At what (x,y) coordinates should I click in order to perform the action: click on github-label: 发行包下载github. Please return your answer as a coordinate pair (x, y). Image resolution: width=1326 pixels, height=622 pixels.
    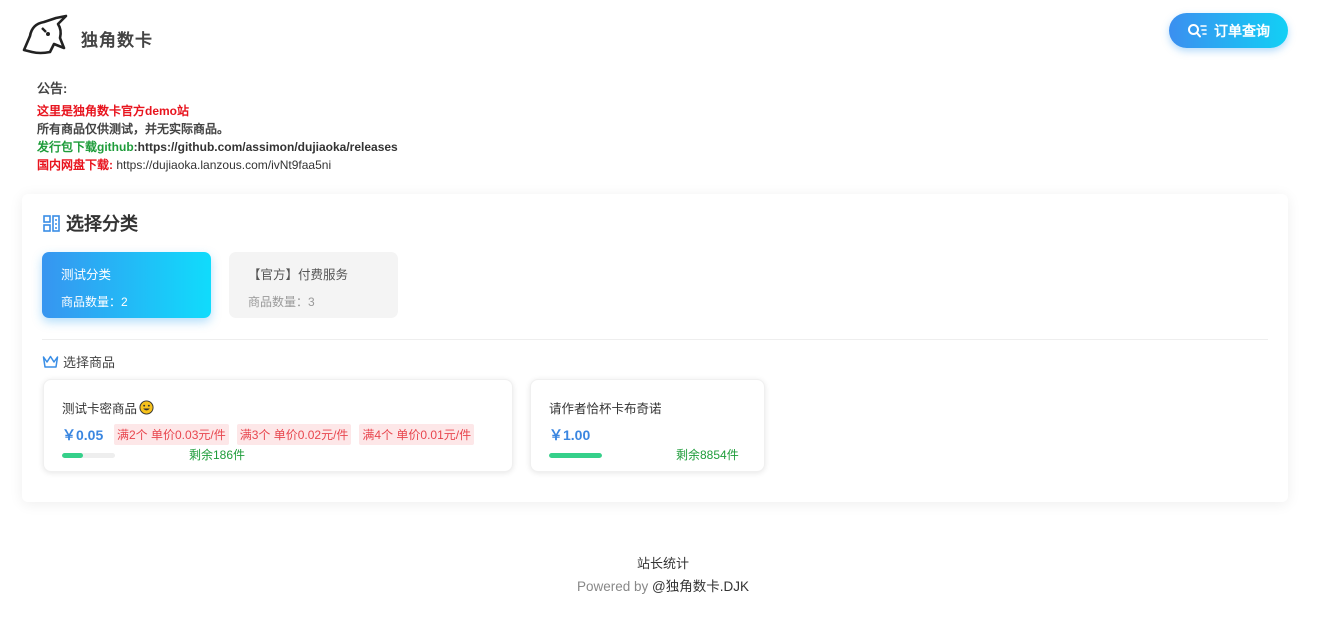
    Looking at the image, I should click on (85, 147).